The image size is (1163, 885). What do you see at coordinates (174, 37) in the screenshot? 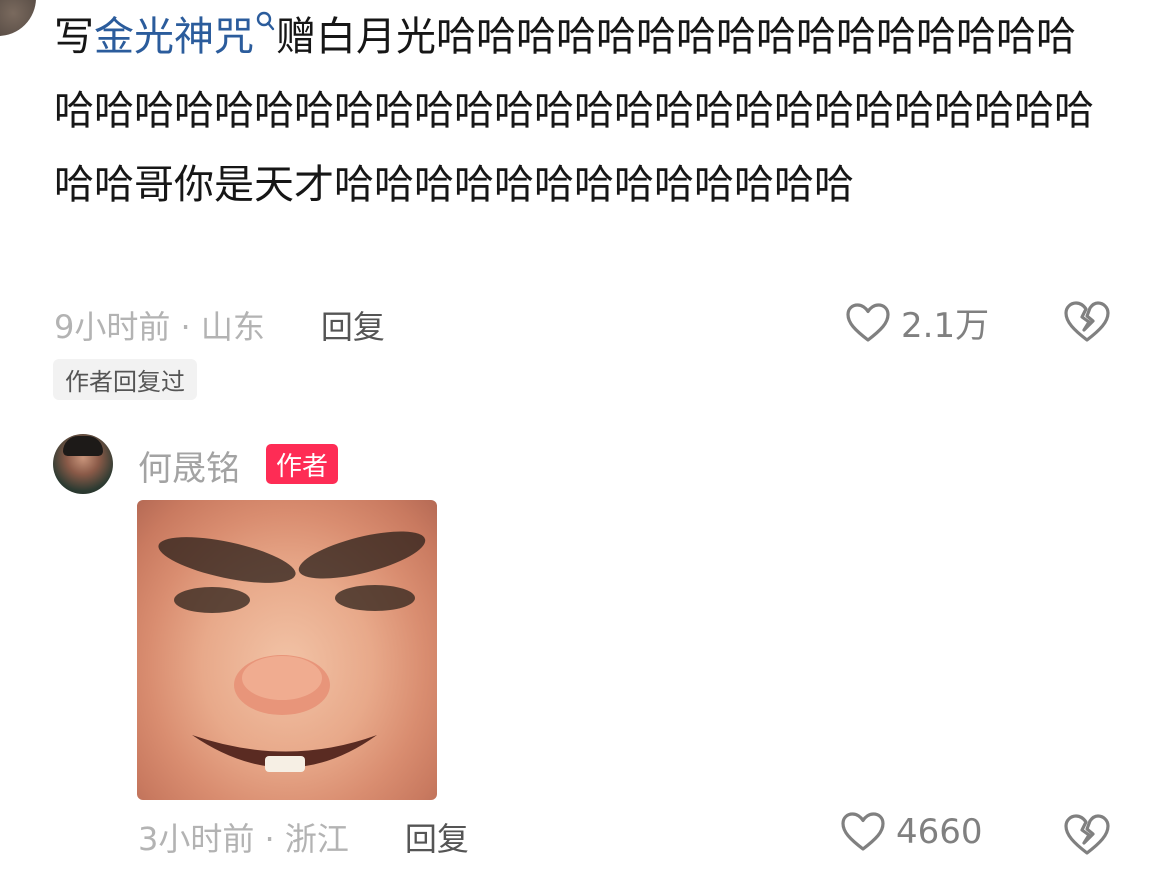
I see `comment-link: 金光神咒` at bounding box center [174, 37].